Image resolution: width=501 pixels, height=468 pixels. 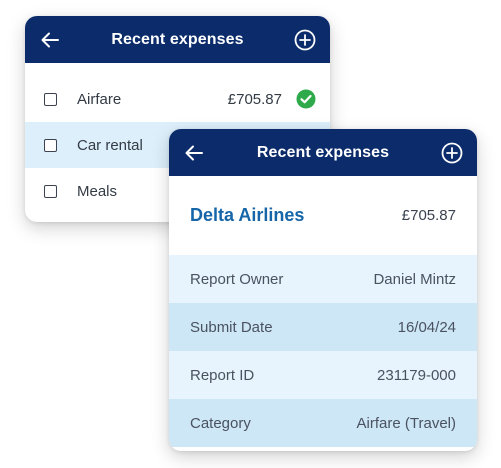 I want to click on list-item-label: Airfare, so click(x=99, y=99).